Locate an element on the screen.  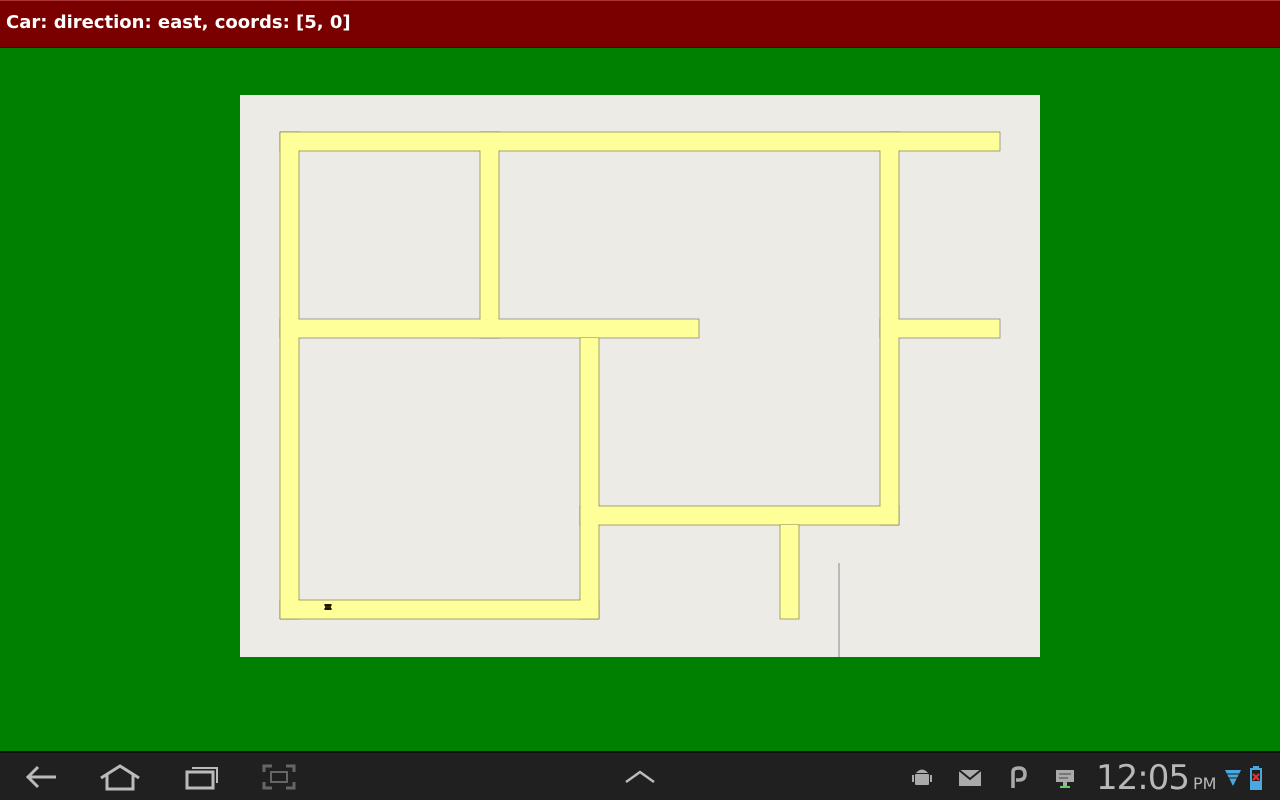
car-status-text: Car: direction: east, coords: [5, 0] is located at coordinates (178, 22).